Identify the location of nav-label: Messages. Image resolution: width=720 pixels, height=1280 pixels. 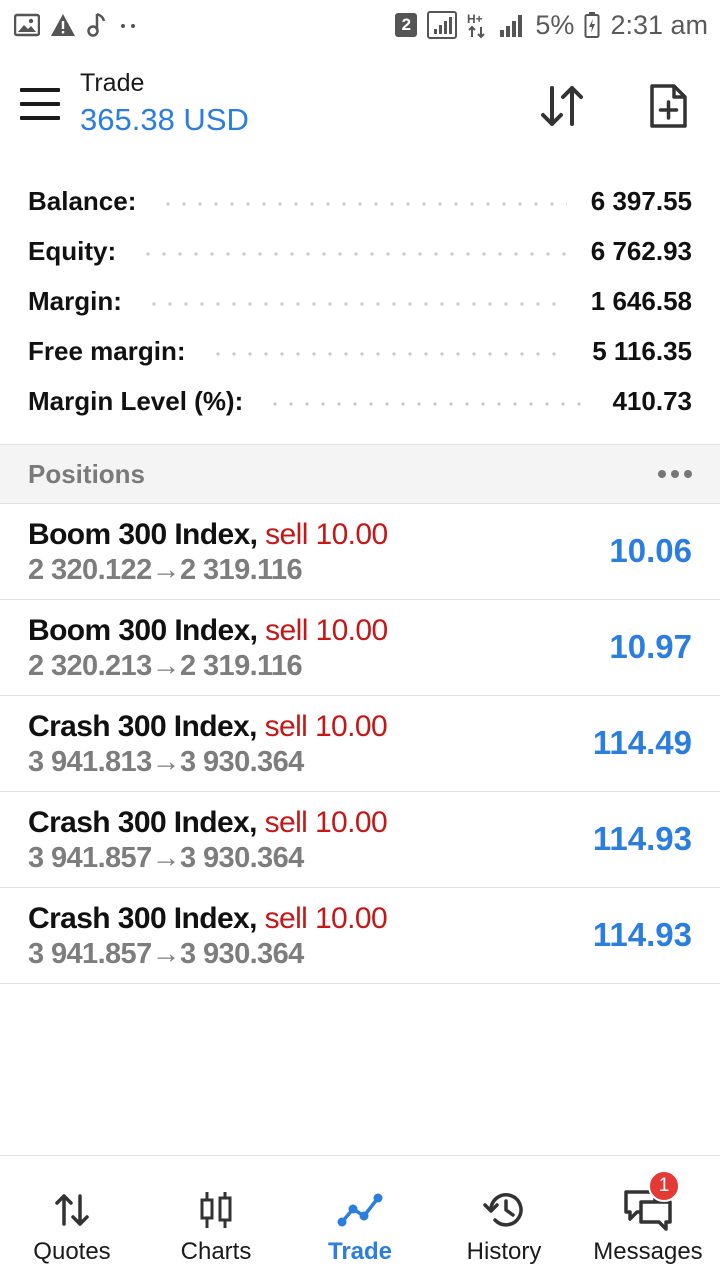
(648, 1251).